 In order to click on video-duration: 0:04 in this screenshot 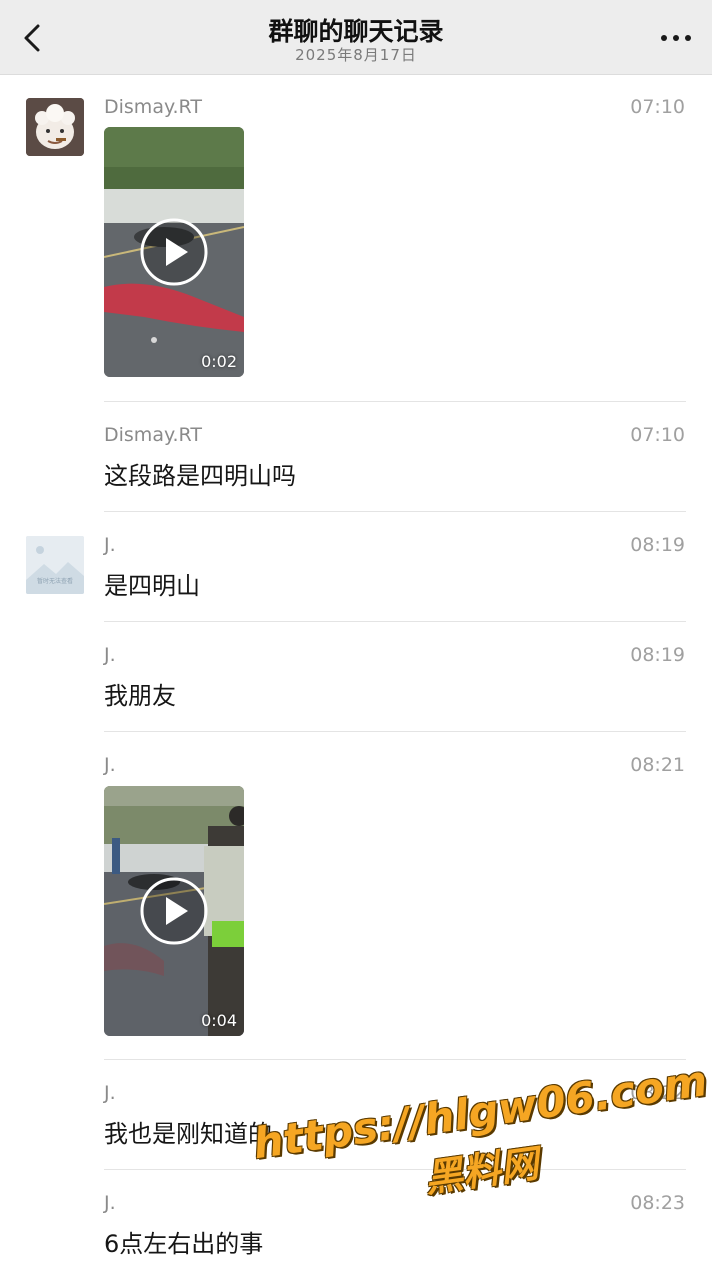, I will do `click(219, 1020)`.